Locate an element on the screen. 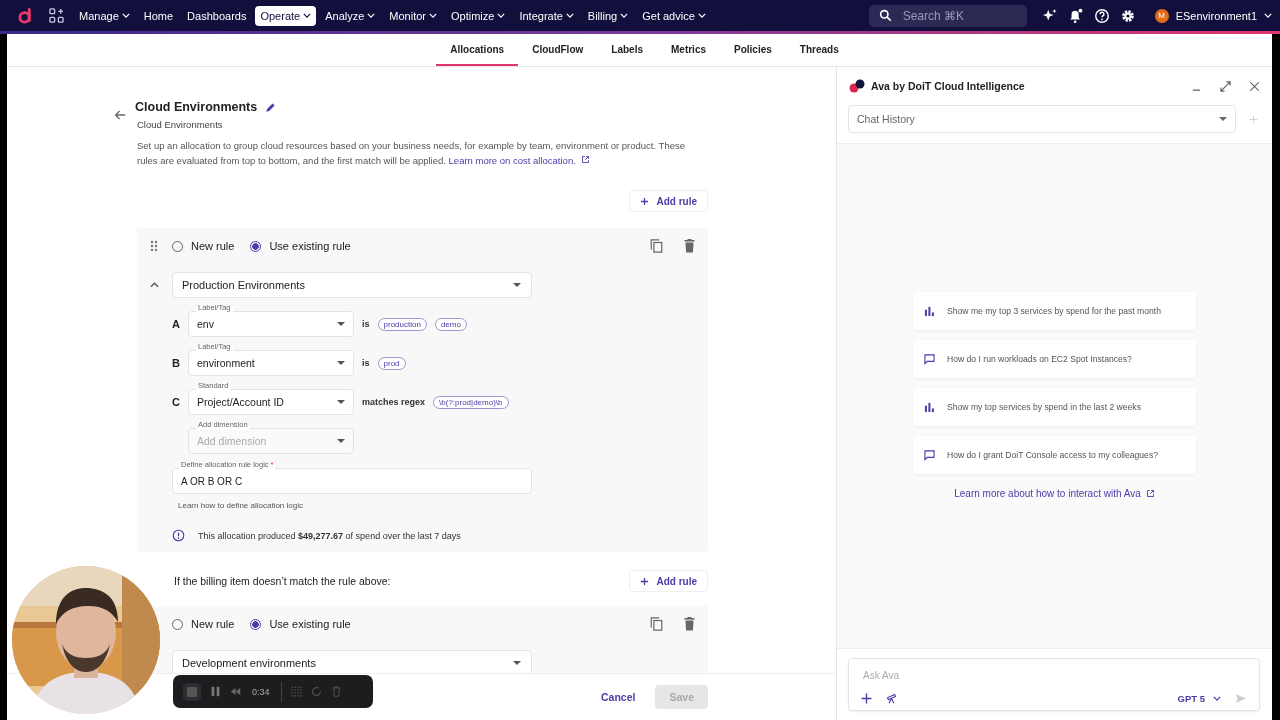 This screenshot has height=720, width=1280. chat-history-select: Chat History is located at coordinates (1042, 119).